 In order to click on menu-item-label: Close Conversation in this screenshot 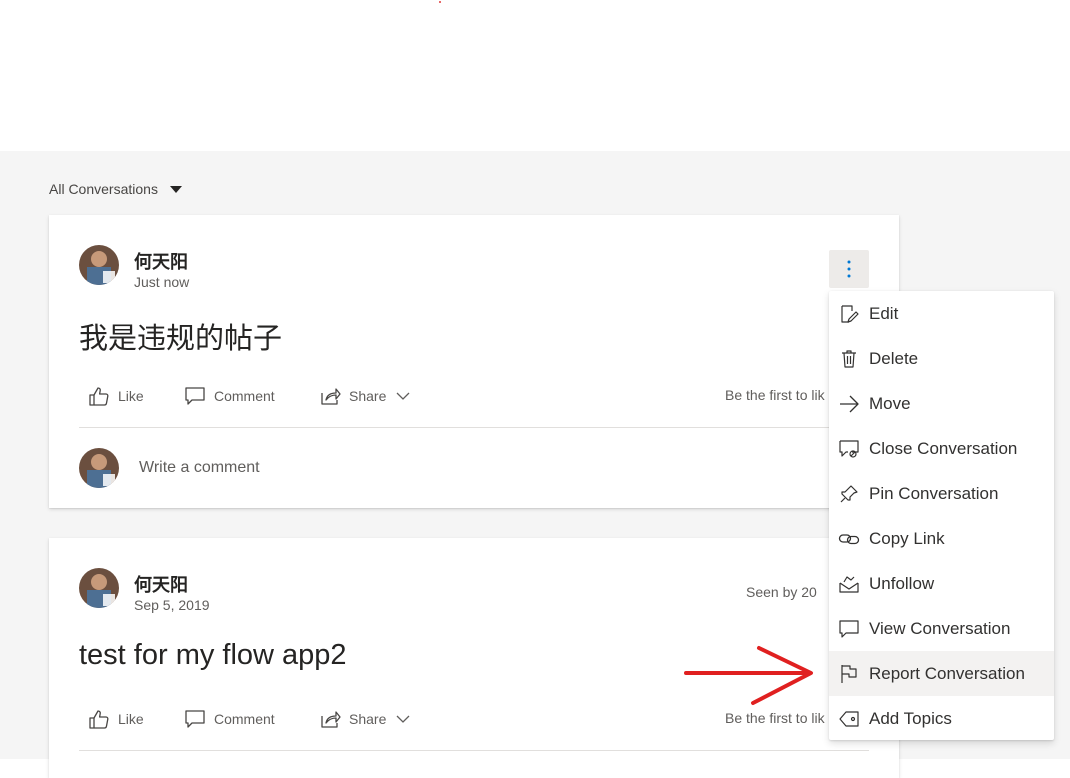, I will do `click(943, 448)`.